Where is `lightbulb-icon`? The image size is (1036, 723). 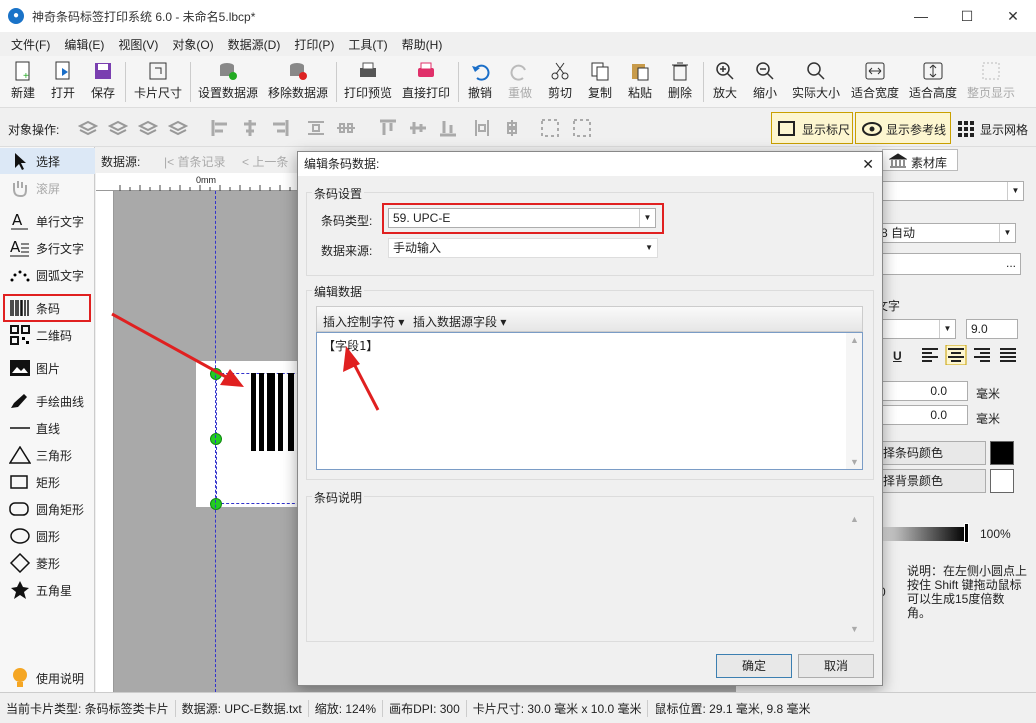
lightbulb-icon is located at coordinates (20, 677).